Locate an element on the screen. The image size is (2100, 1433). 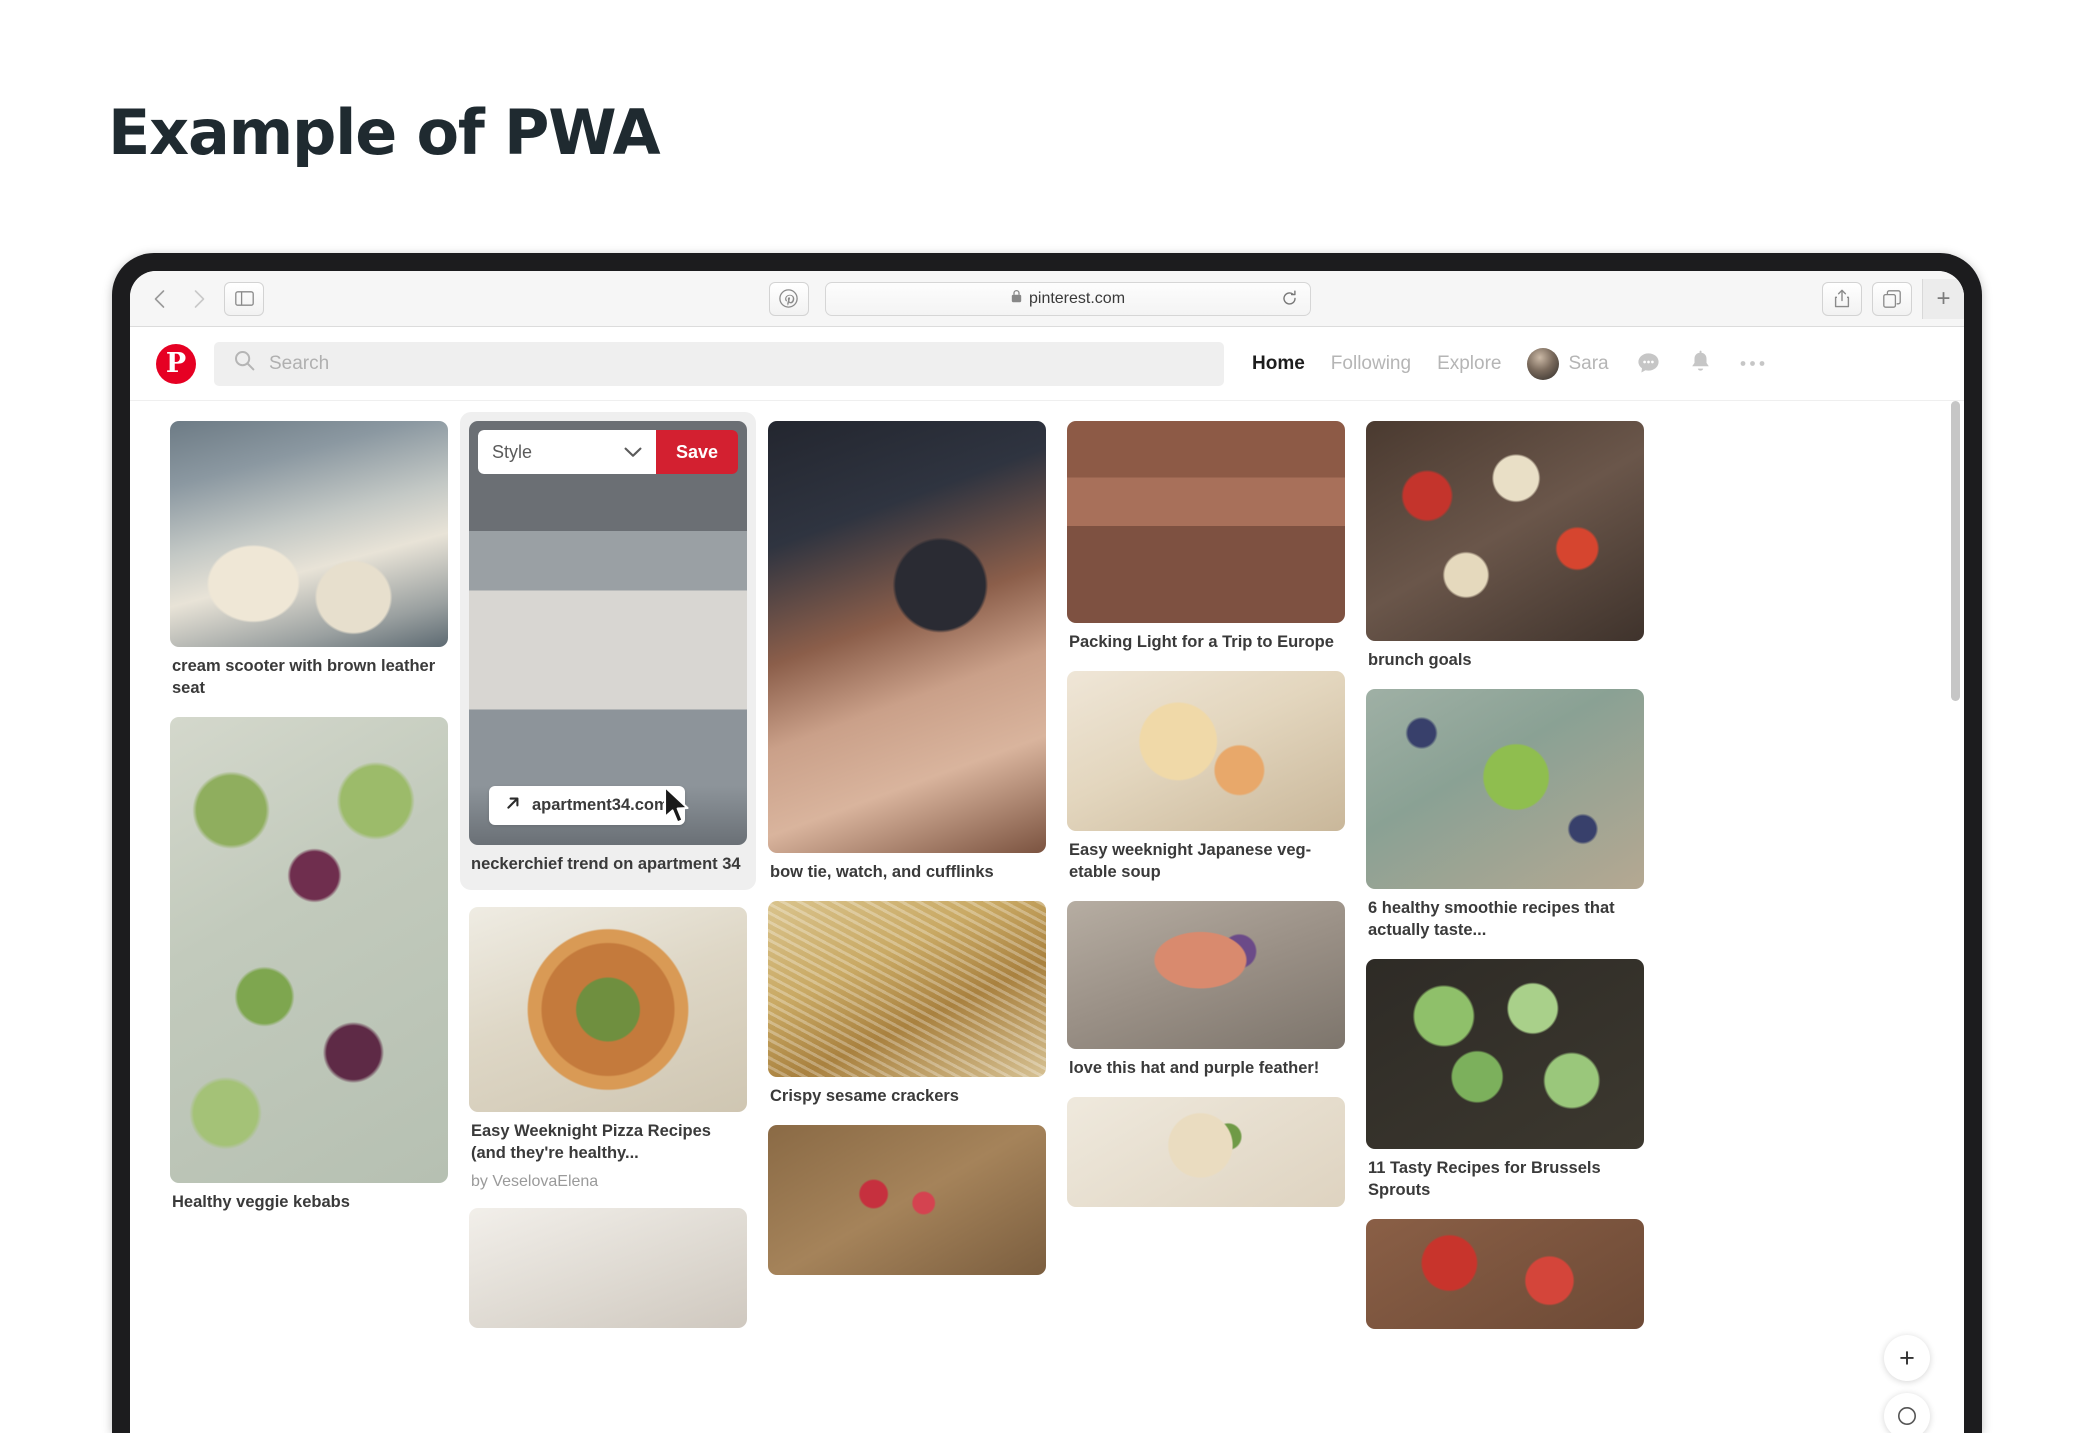
pin-image: Style Save apartment34.com is located at coordinates (608, 633).